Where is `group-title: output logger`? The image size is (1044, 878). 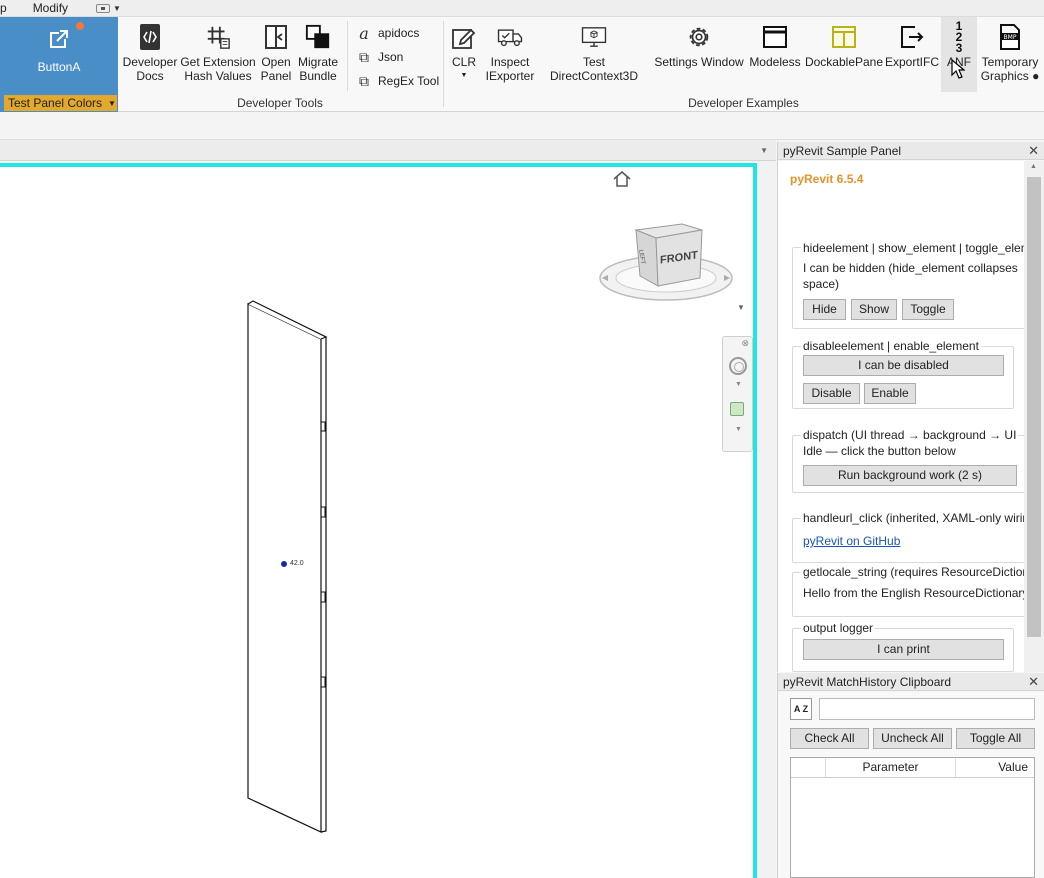 group-title: output logger is located at coordinates (838, 628).